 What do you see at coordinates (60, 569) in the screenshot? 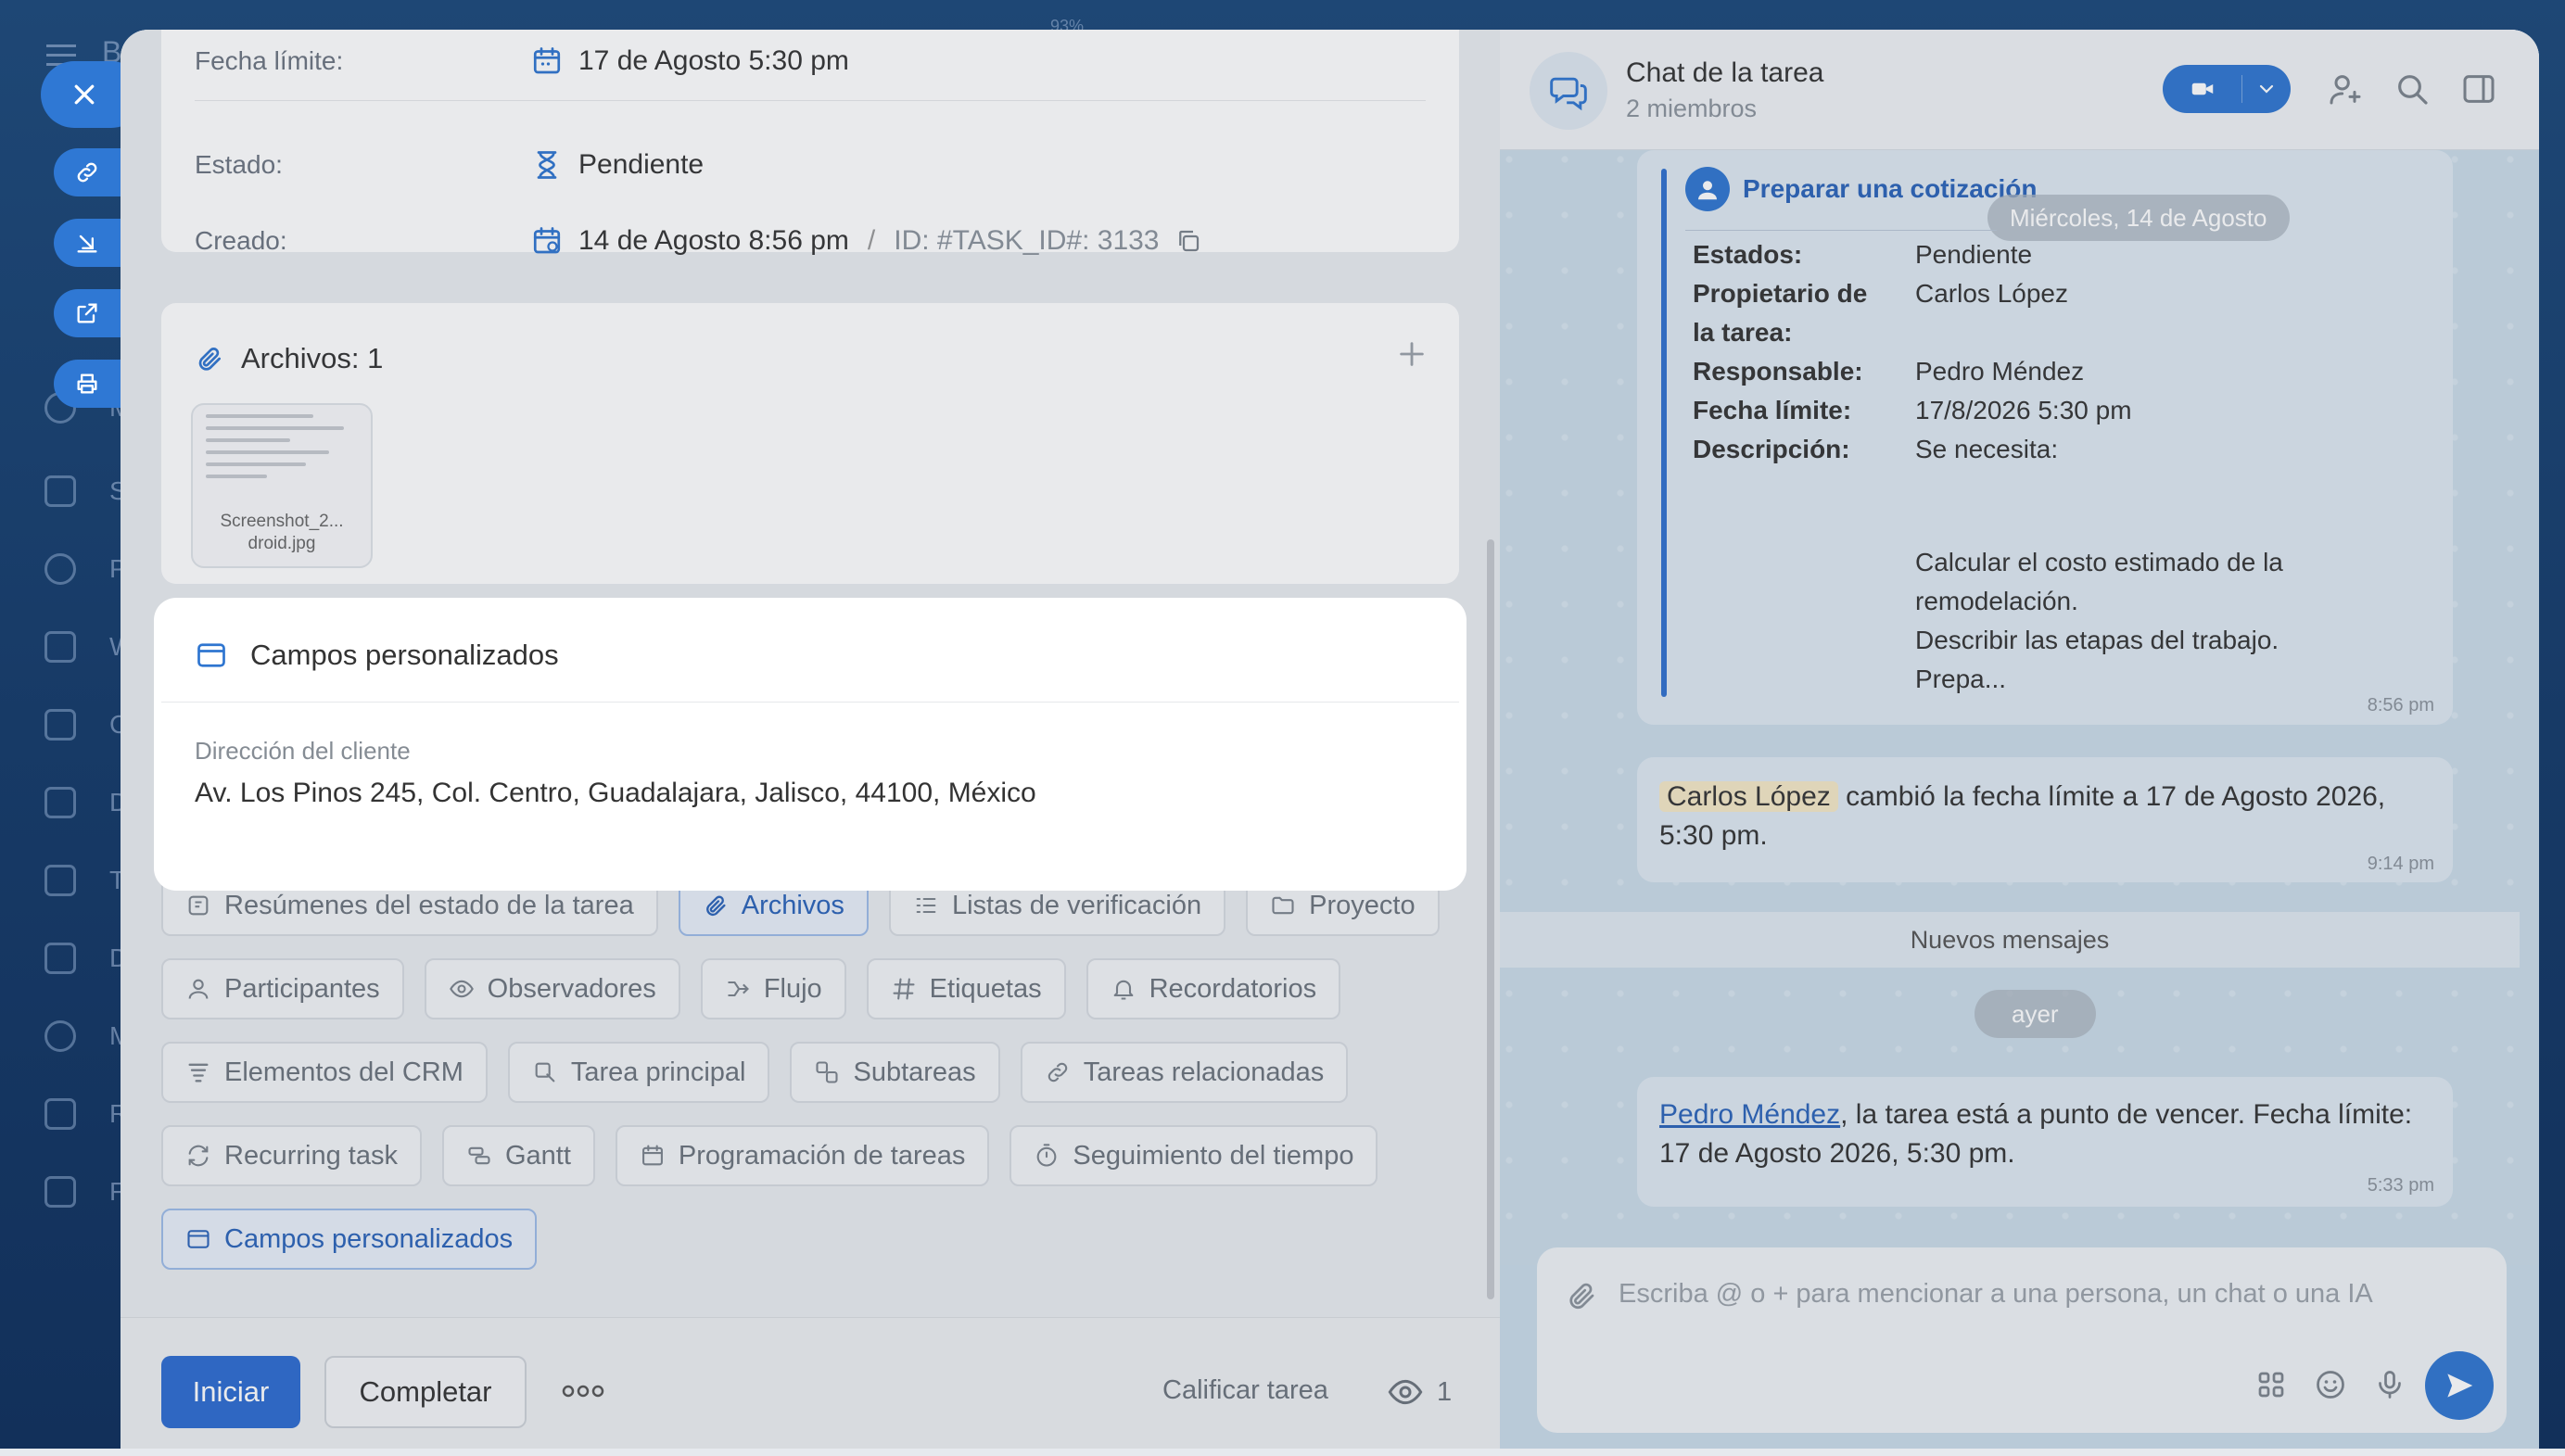
I see `hexagon-icon` at bounding box center [60, 569].